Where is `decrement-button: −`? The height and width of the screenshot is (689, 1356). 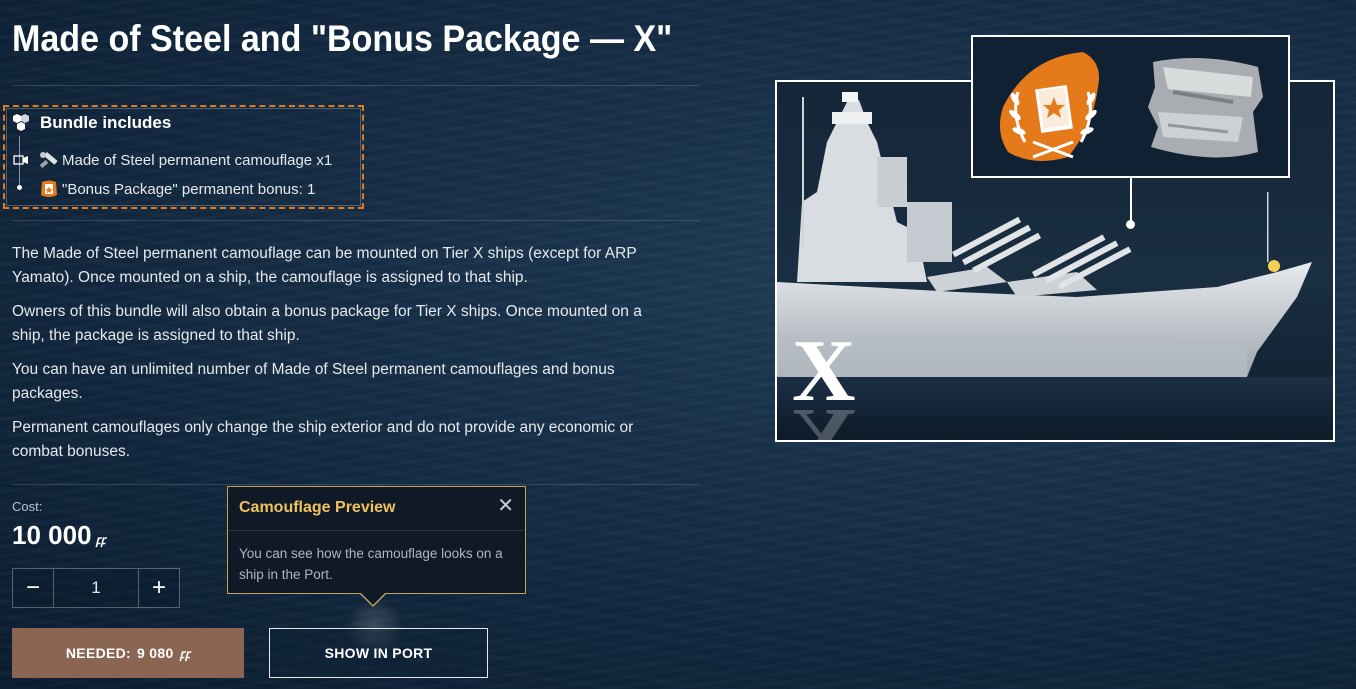
decrement-button: − is located at coordinates (33, 588).